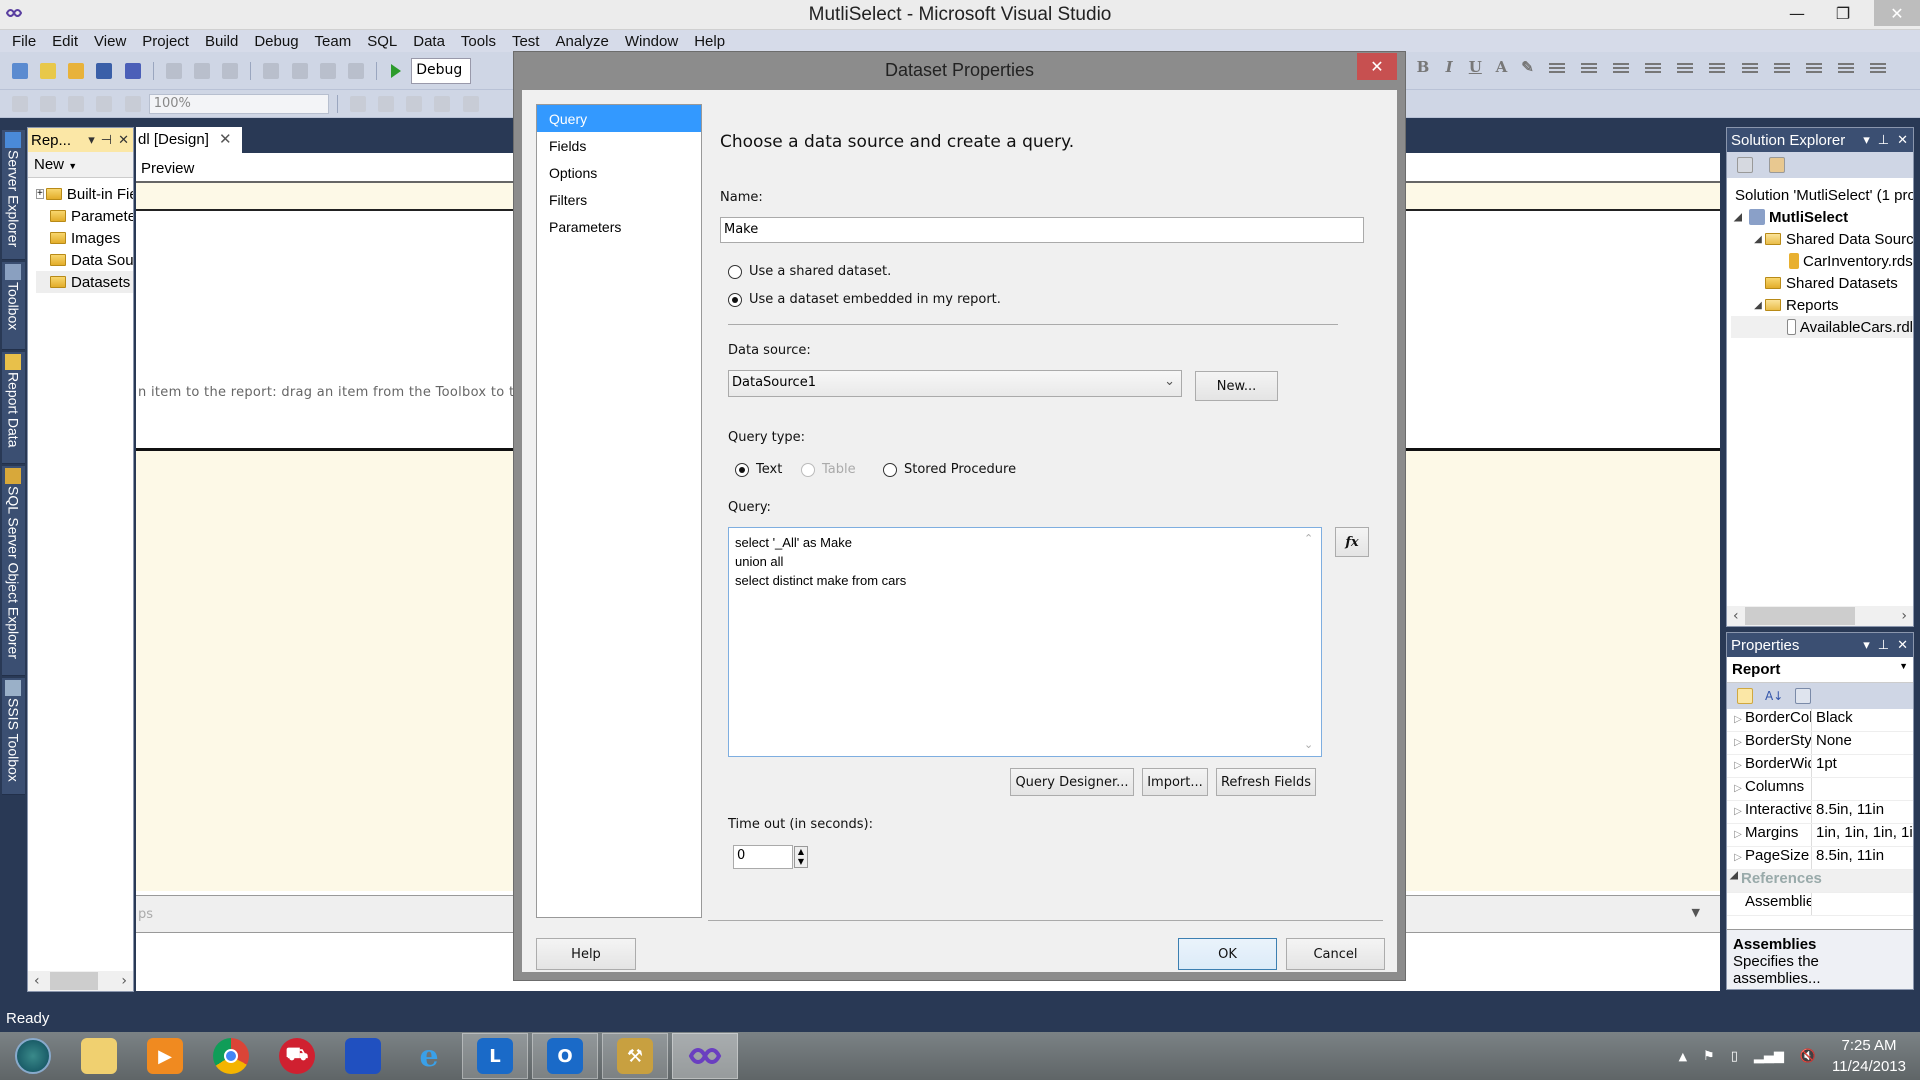 The width and height of the screenshot is (1920, 1080). Describe the element at coordinates (165, 1056) in the screenshot. I see `taskbar-media-player: ▶` at that location.